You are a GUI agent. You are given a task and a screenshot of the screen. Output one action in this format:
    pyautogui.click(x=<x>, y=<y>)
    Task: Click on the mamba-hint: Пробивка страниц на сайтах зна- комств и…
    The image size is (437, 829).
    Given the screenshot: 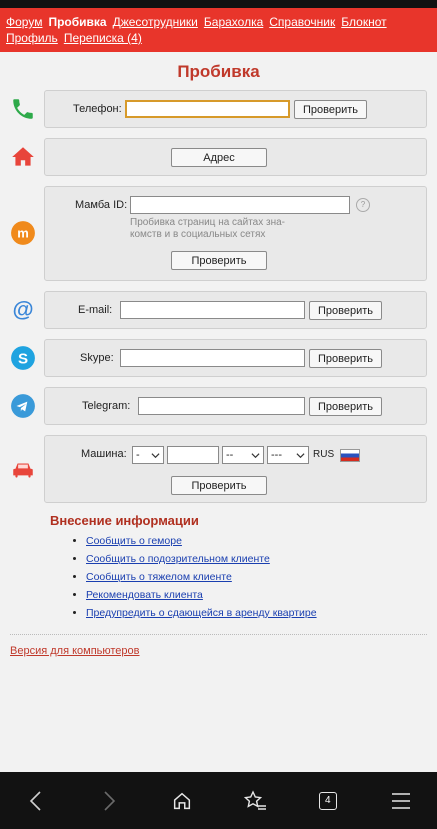 What is the action you would take?
    pyautogui.click(x=207, y=229)
    